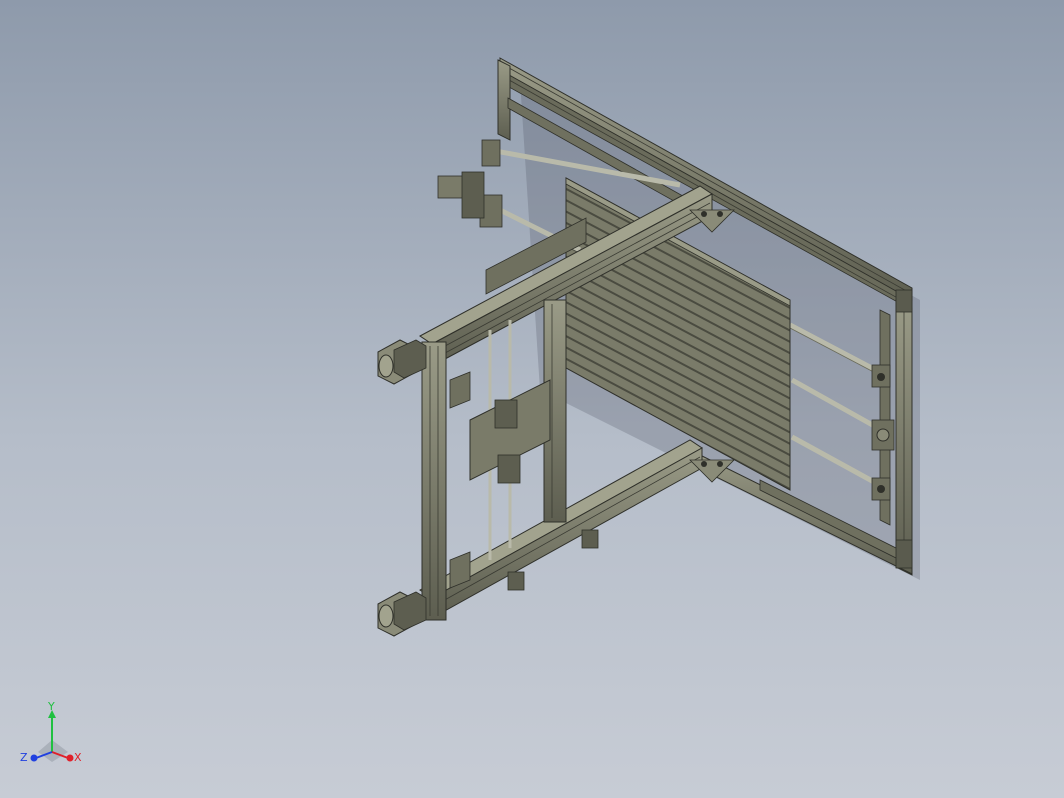  I want to click on y-axis-label: Y, so click(51, 706).